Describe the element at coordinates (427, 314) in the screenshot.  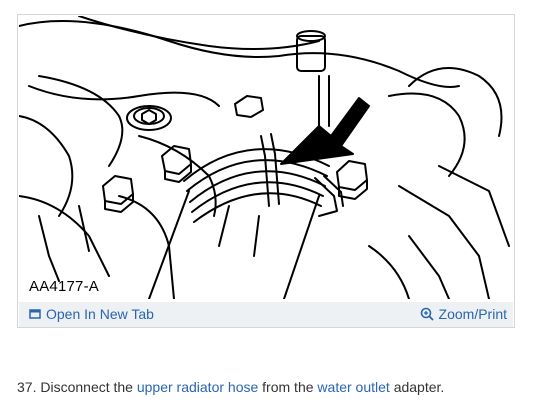
I see `magnifier-plus-icon` at that location.